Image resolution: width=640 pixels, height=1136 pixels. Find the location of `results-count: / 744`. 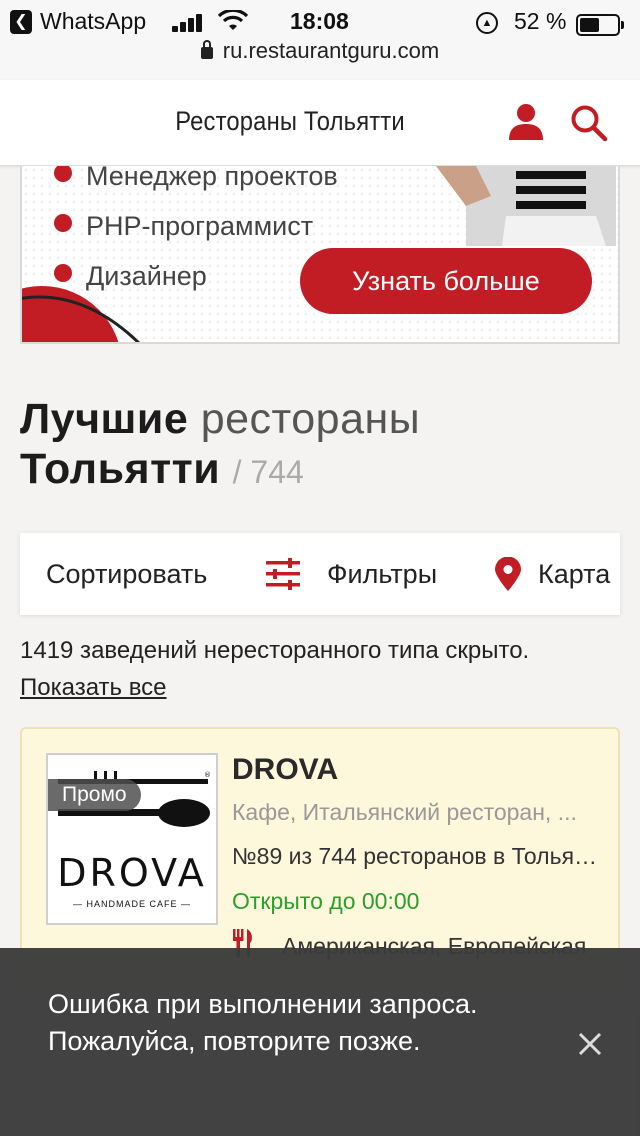

results-count: / 744 is located at coordinates (268, 472).